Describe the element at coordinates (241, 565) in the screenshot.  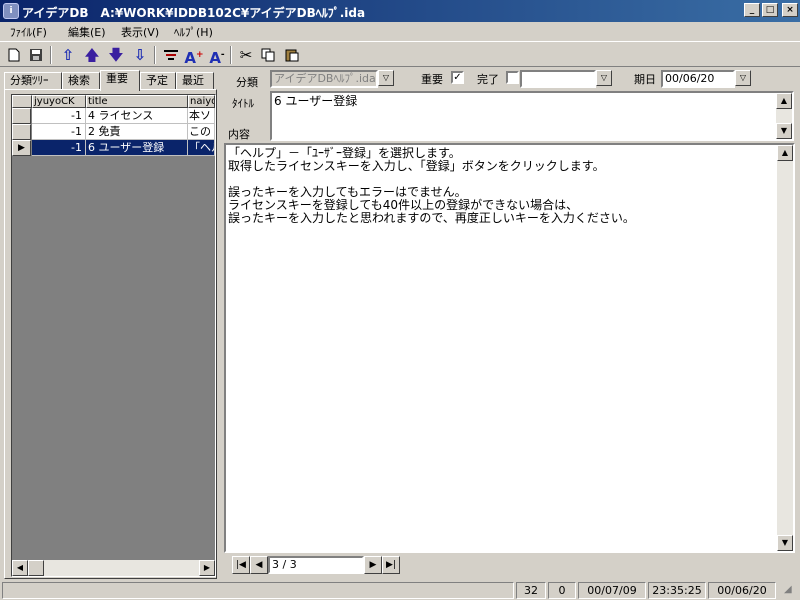
I see `first-record-icon: |◀` at that location.